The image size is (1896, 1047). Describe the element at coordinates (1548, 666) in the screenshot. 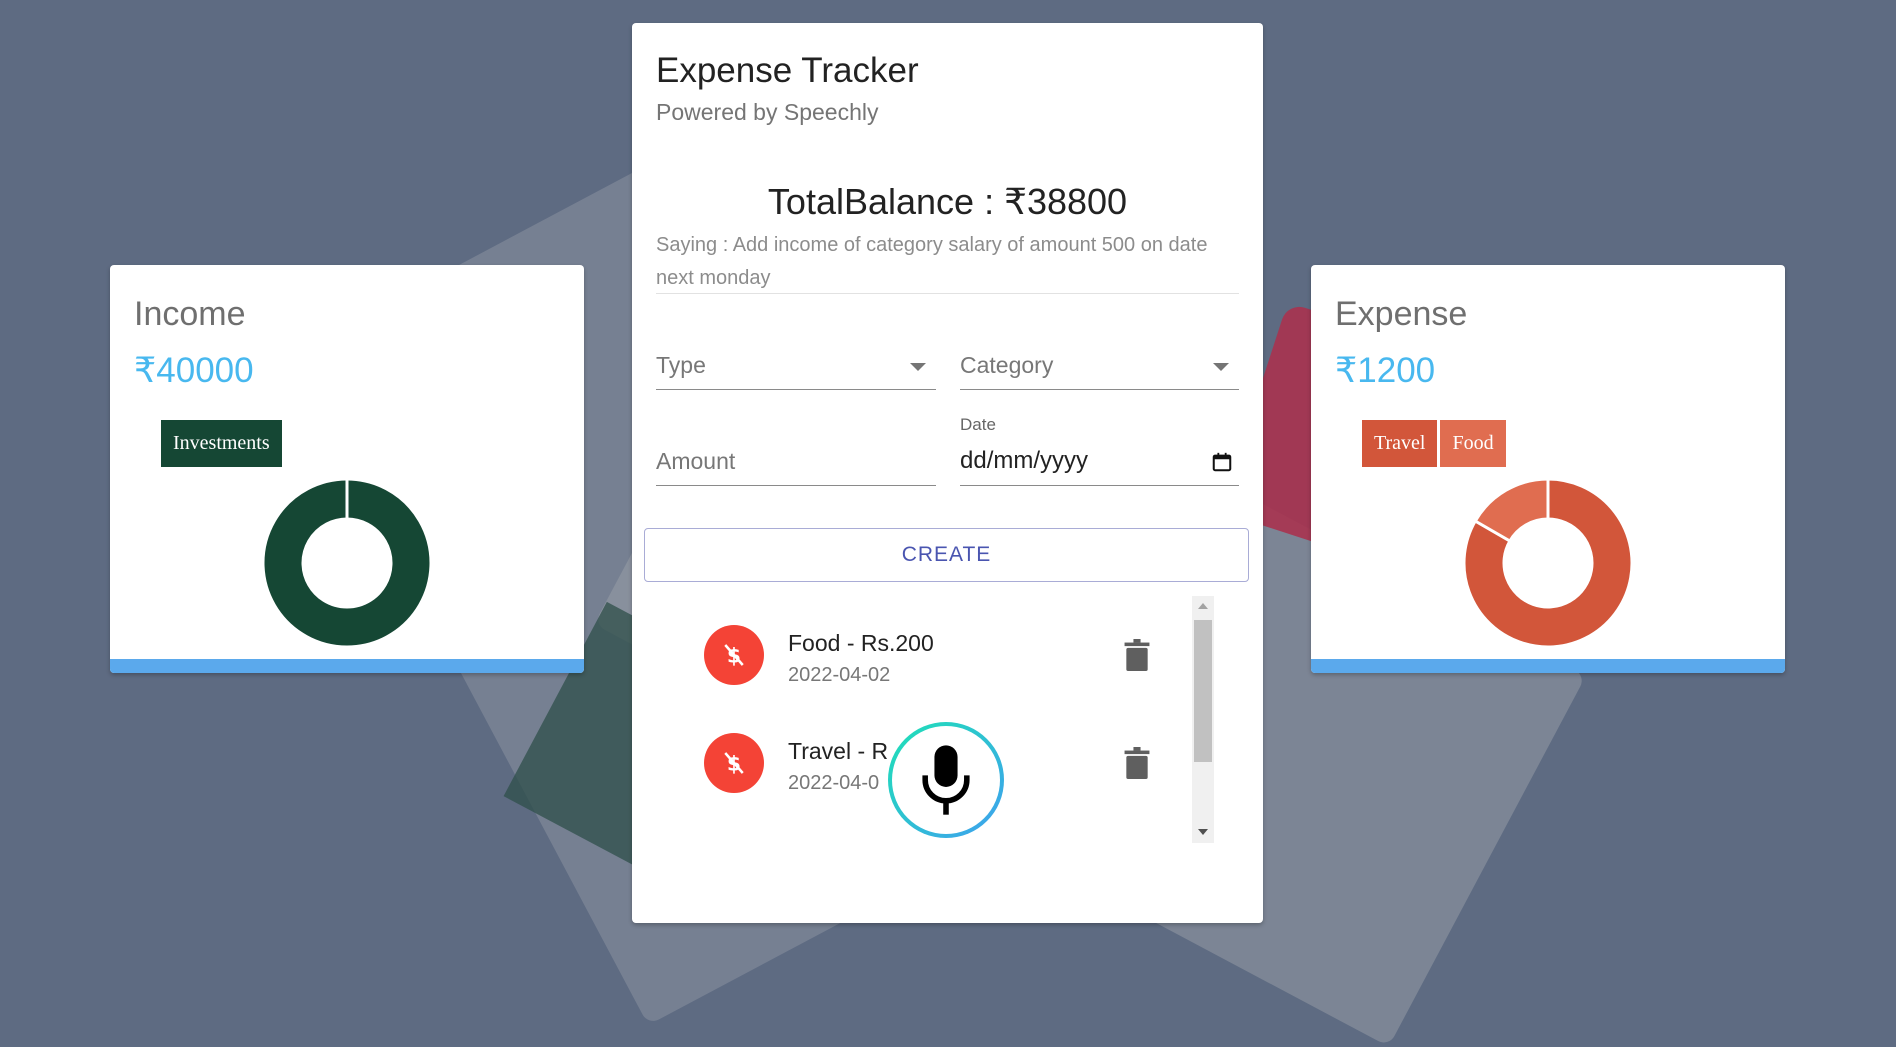

I see `expense-bar` at that location.